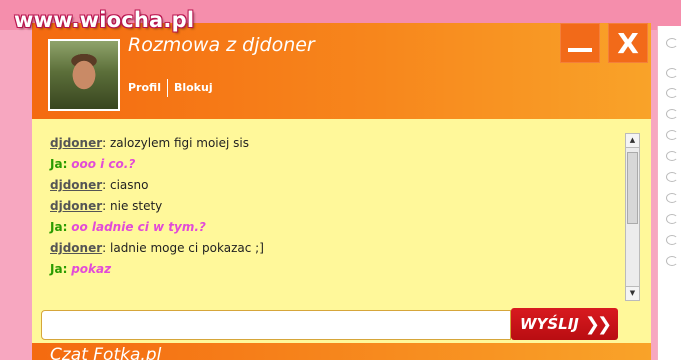 The width and height of the screenshot is (681, 360). I want to click on send-button-label: WYŚLIJ, so click(549, 324).